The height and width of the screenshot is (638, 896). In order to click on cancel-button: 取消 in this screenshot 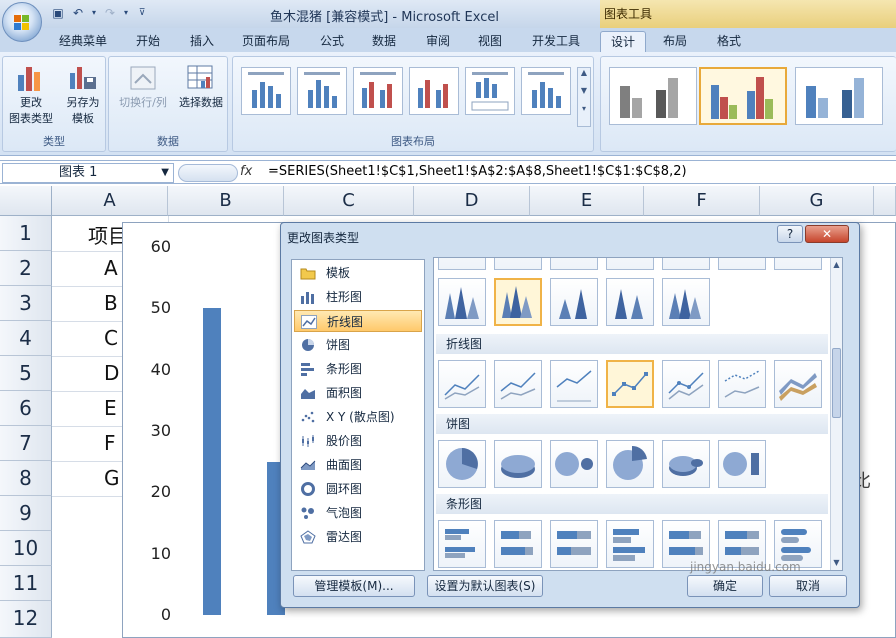, I will do `click(808, 586)`.